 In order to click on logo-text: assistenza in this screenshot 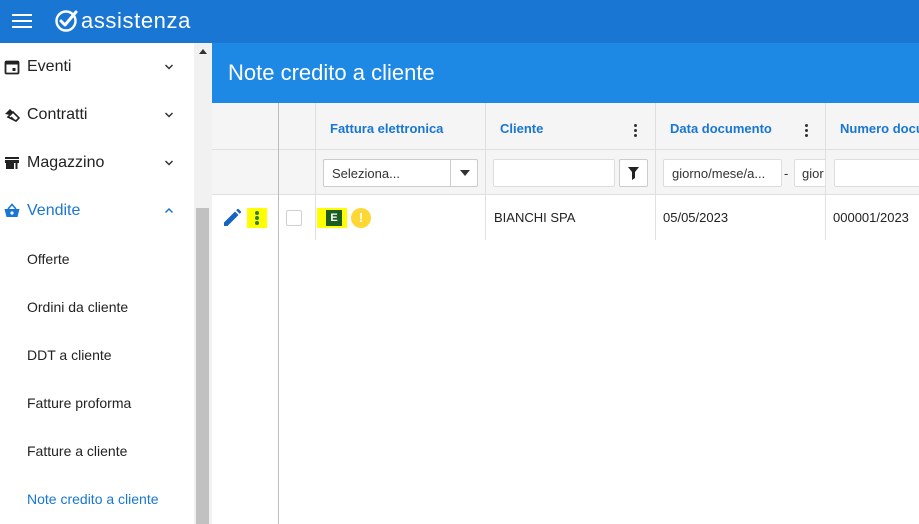, I will do `click(136, 20)`.